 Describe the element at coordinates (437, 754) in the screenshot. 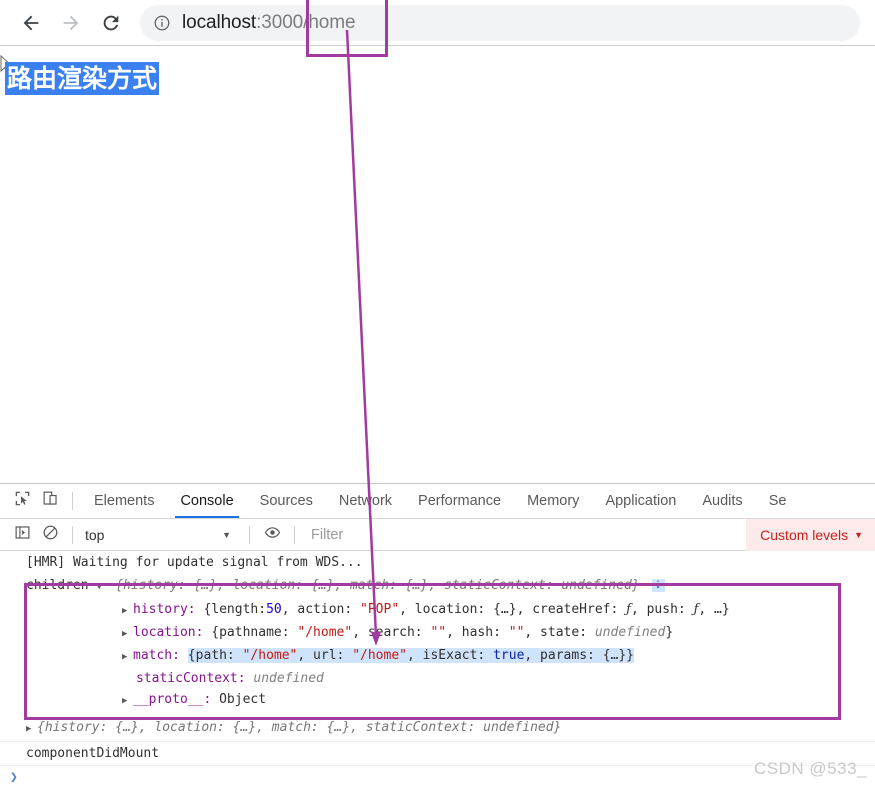

I see `console-message-didmount: componentDidMount` at that location.